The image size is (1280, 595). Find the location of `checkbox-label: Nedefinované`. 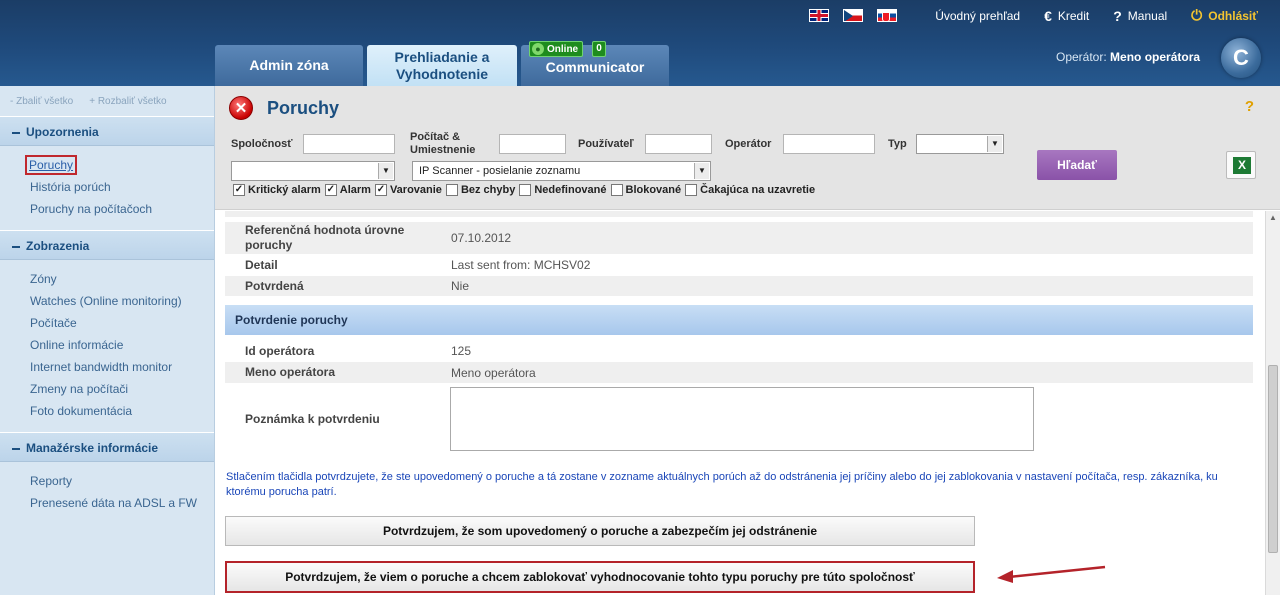

checkbox-label: Nedefinované is located at coordinates (570, 190).